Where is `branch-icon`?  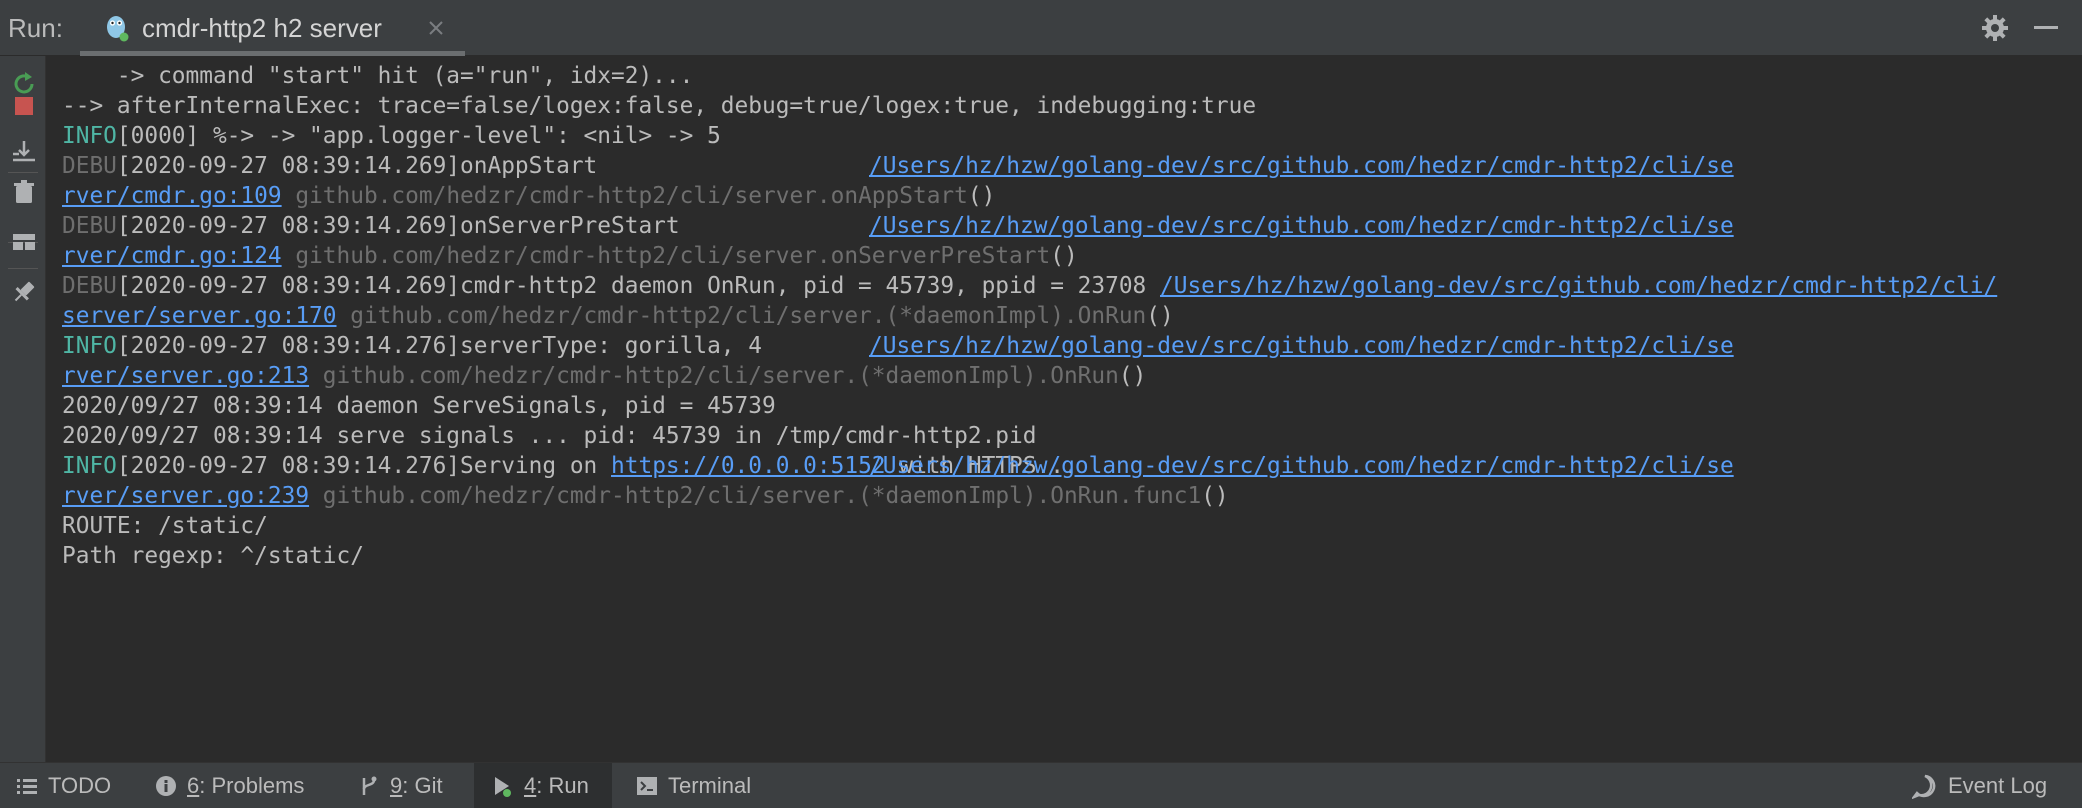
branch-icon is located at coordinates (369, 785).